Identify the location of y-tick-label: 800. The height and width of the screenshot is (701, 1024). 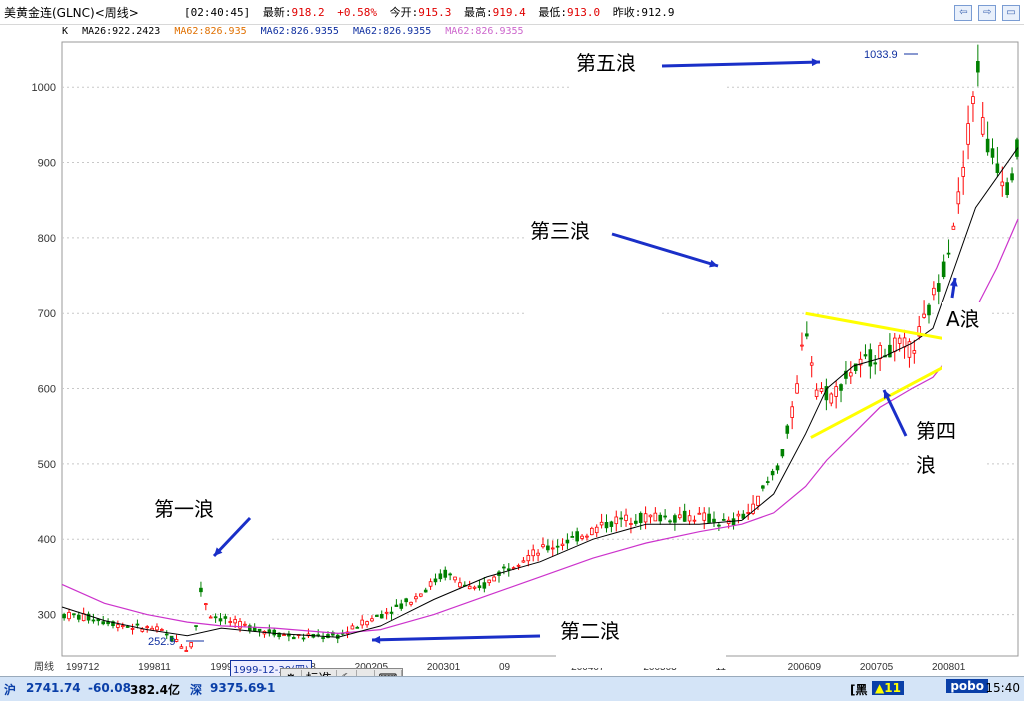
(47, 239).